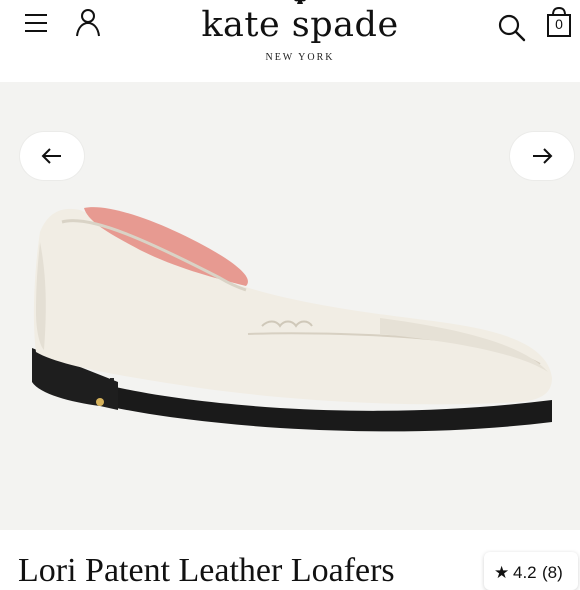  I want to click on arrow-right-icon, so click(543, 156).